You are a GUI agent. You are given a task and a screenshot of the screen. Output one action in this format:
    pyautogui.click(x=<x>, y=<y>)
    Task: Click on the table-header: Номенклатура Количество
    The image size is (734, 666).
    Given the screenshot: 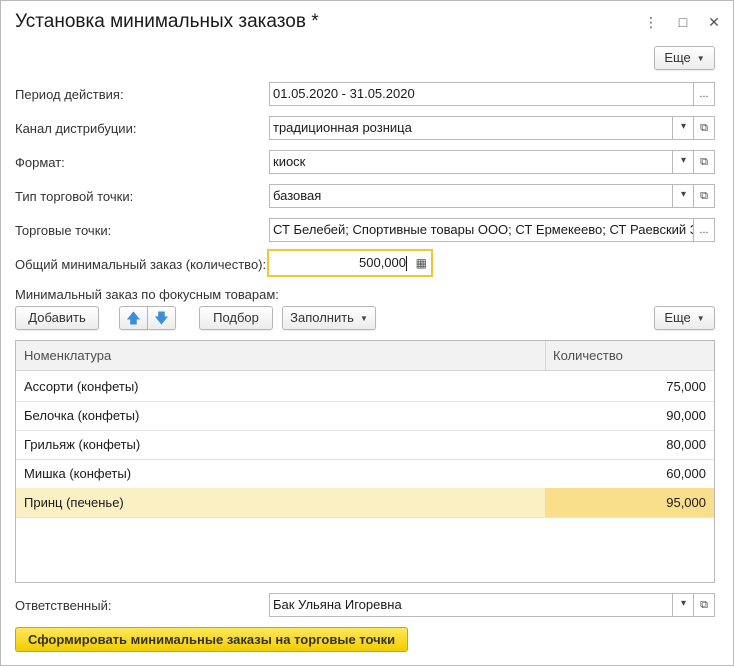 What is the action you would take?
    pyautogui.click(x=365, y=356)
    